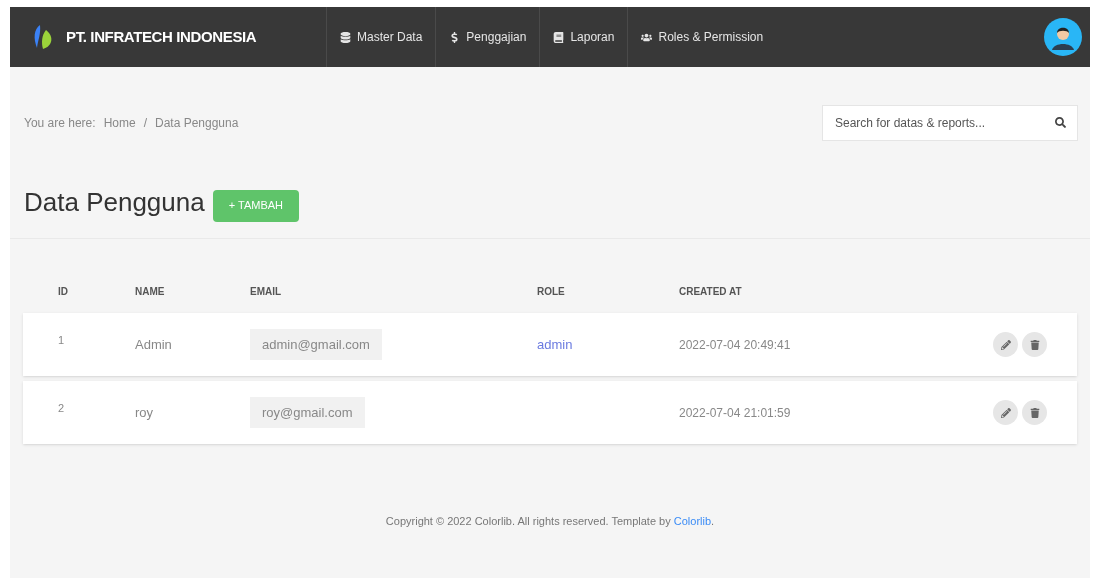 The height and width of the screenshot is (578, 1095). Describe the element at coordinates (60, 123) in the screenshot. I see `breadcrumb-label: You are here:` at that location.